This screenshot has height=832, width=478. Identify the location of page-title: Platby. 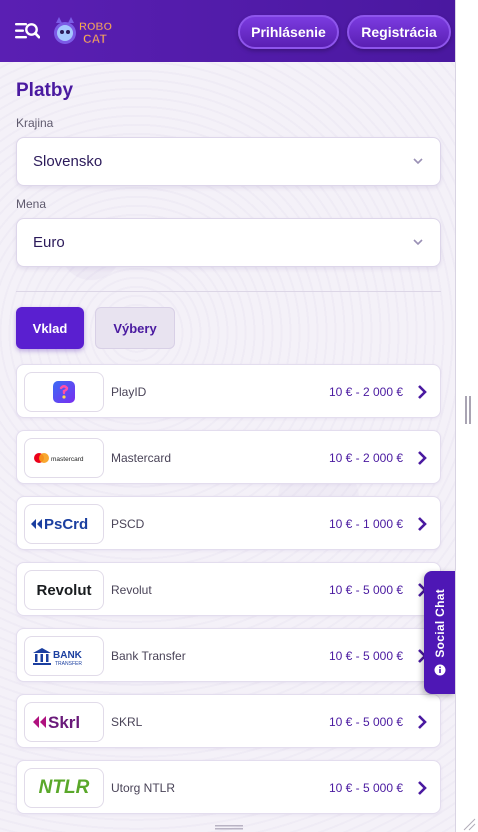
(45, 90).